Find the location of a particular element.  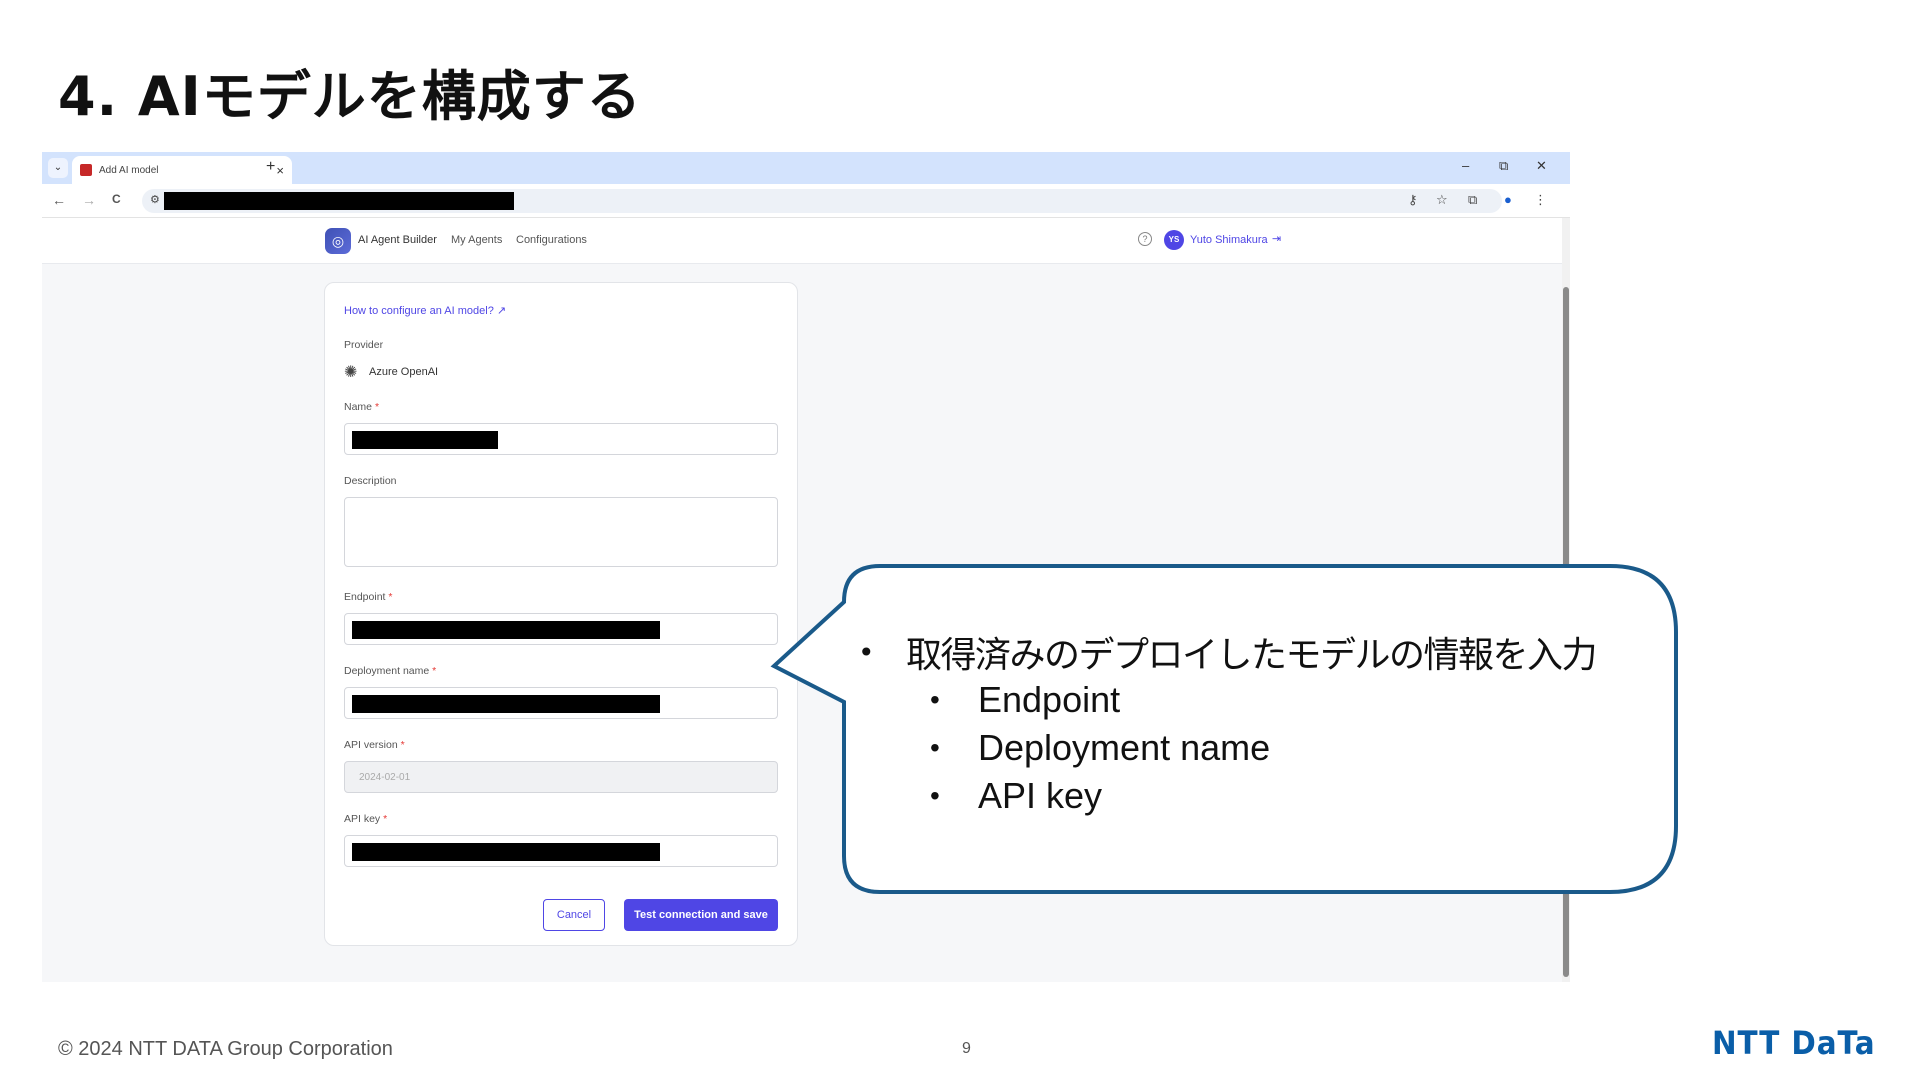

app-logo-icon: ◎ is located at coordinates (338, 241).